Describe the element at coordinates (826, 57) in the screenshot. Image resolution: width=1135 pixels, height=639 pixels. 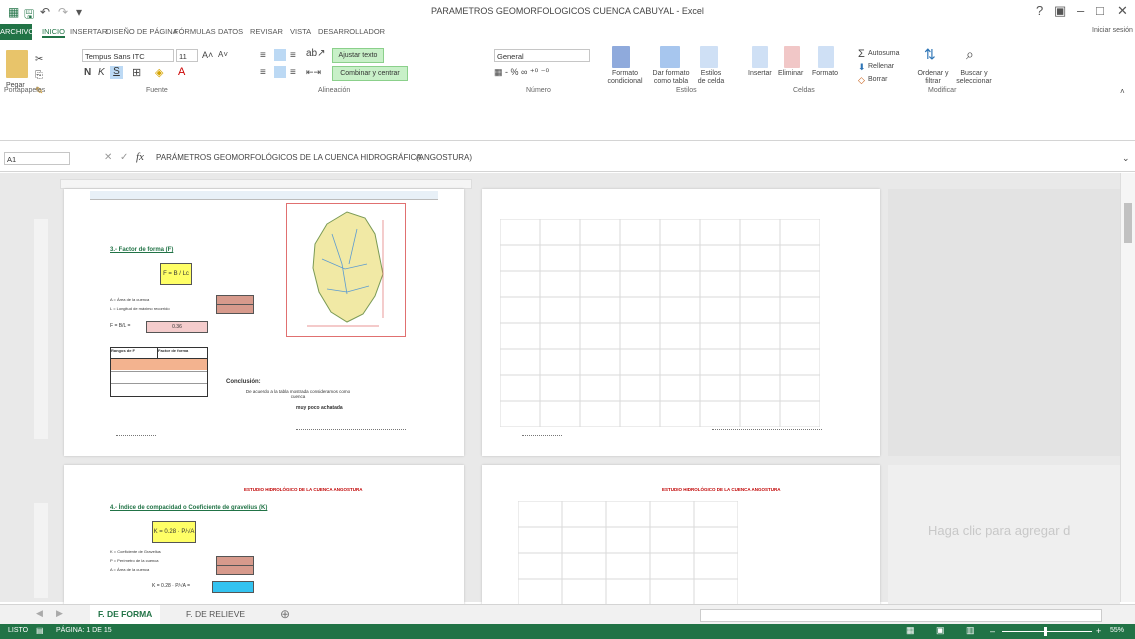
I see `format-cells-icon` at that location.